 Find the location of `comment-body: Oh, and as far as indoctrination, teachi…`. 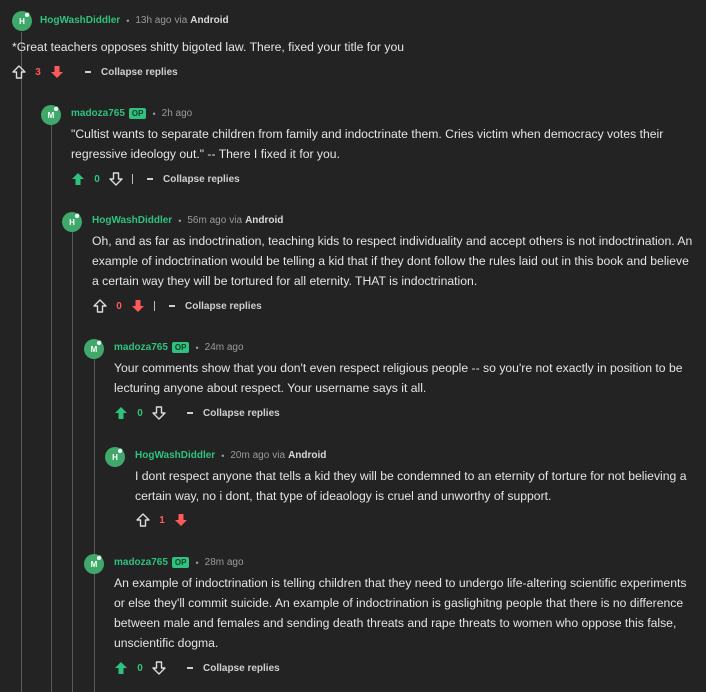

comment-body: Oh, and as far as indoctrination, teachi… is located at coordinates (392, 261).